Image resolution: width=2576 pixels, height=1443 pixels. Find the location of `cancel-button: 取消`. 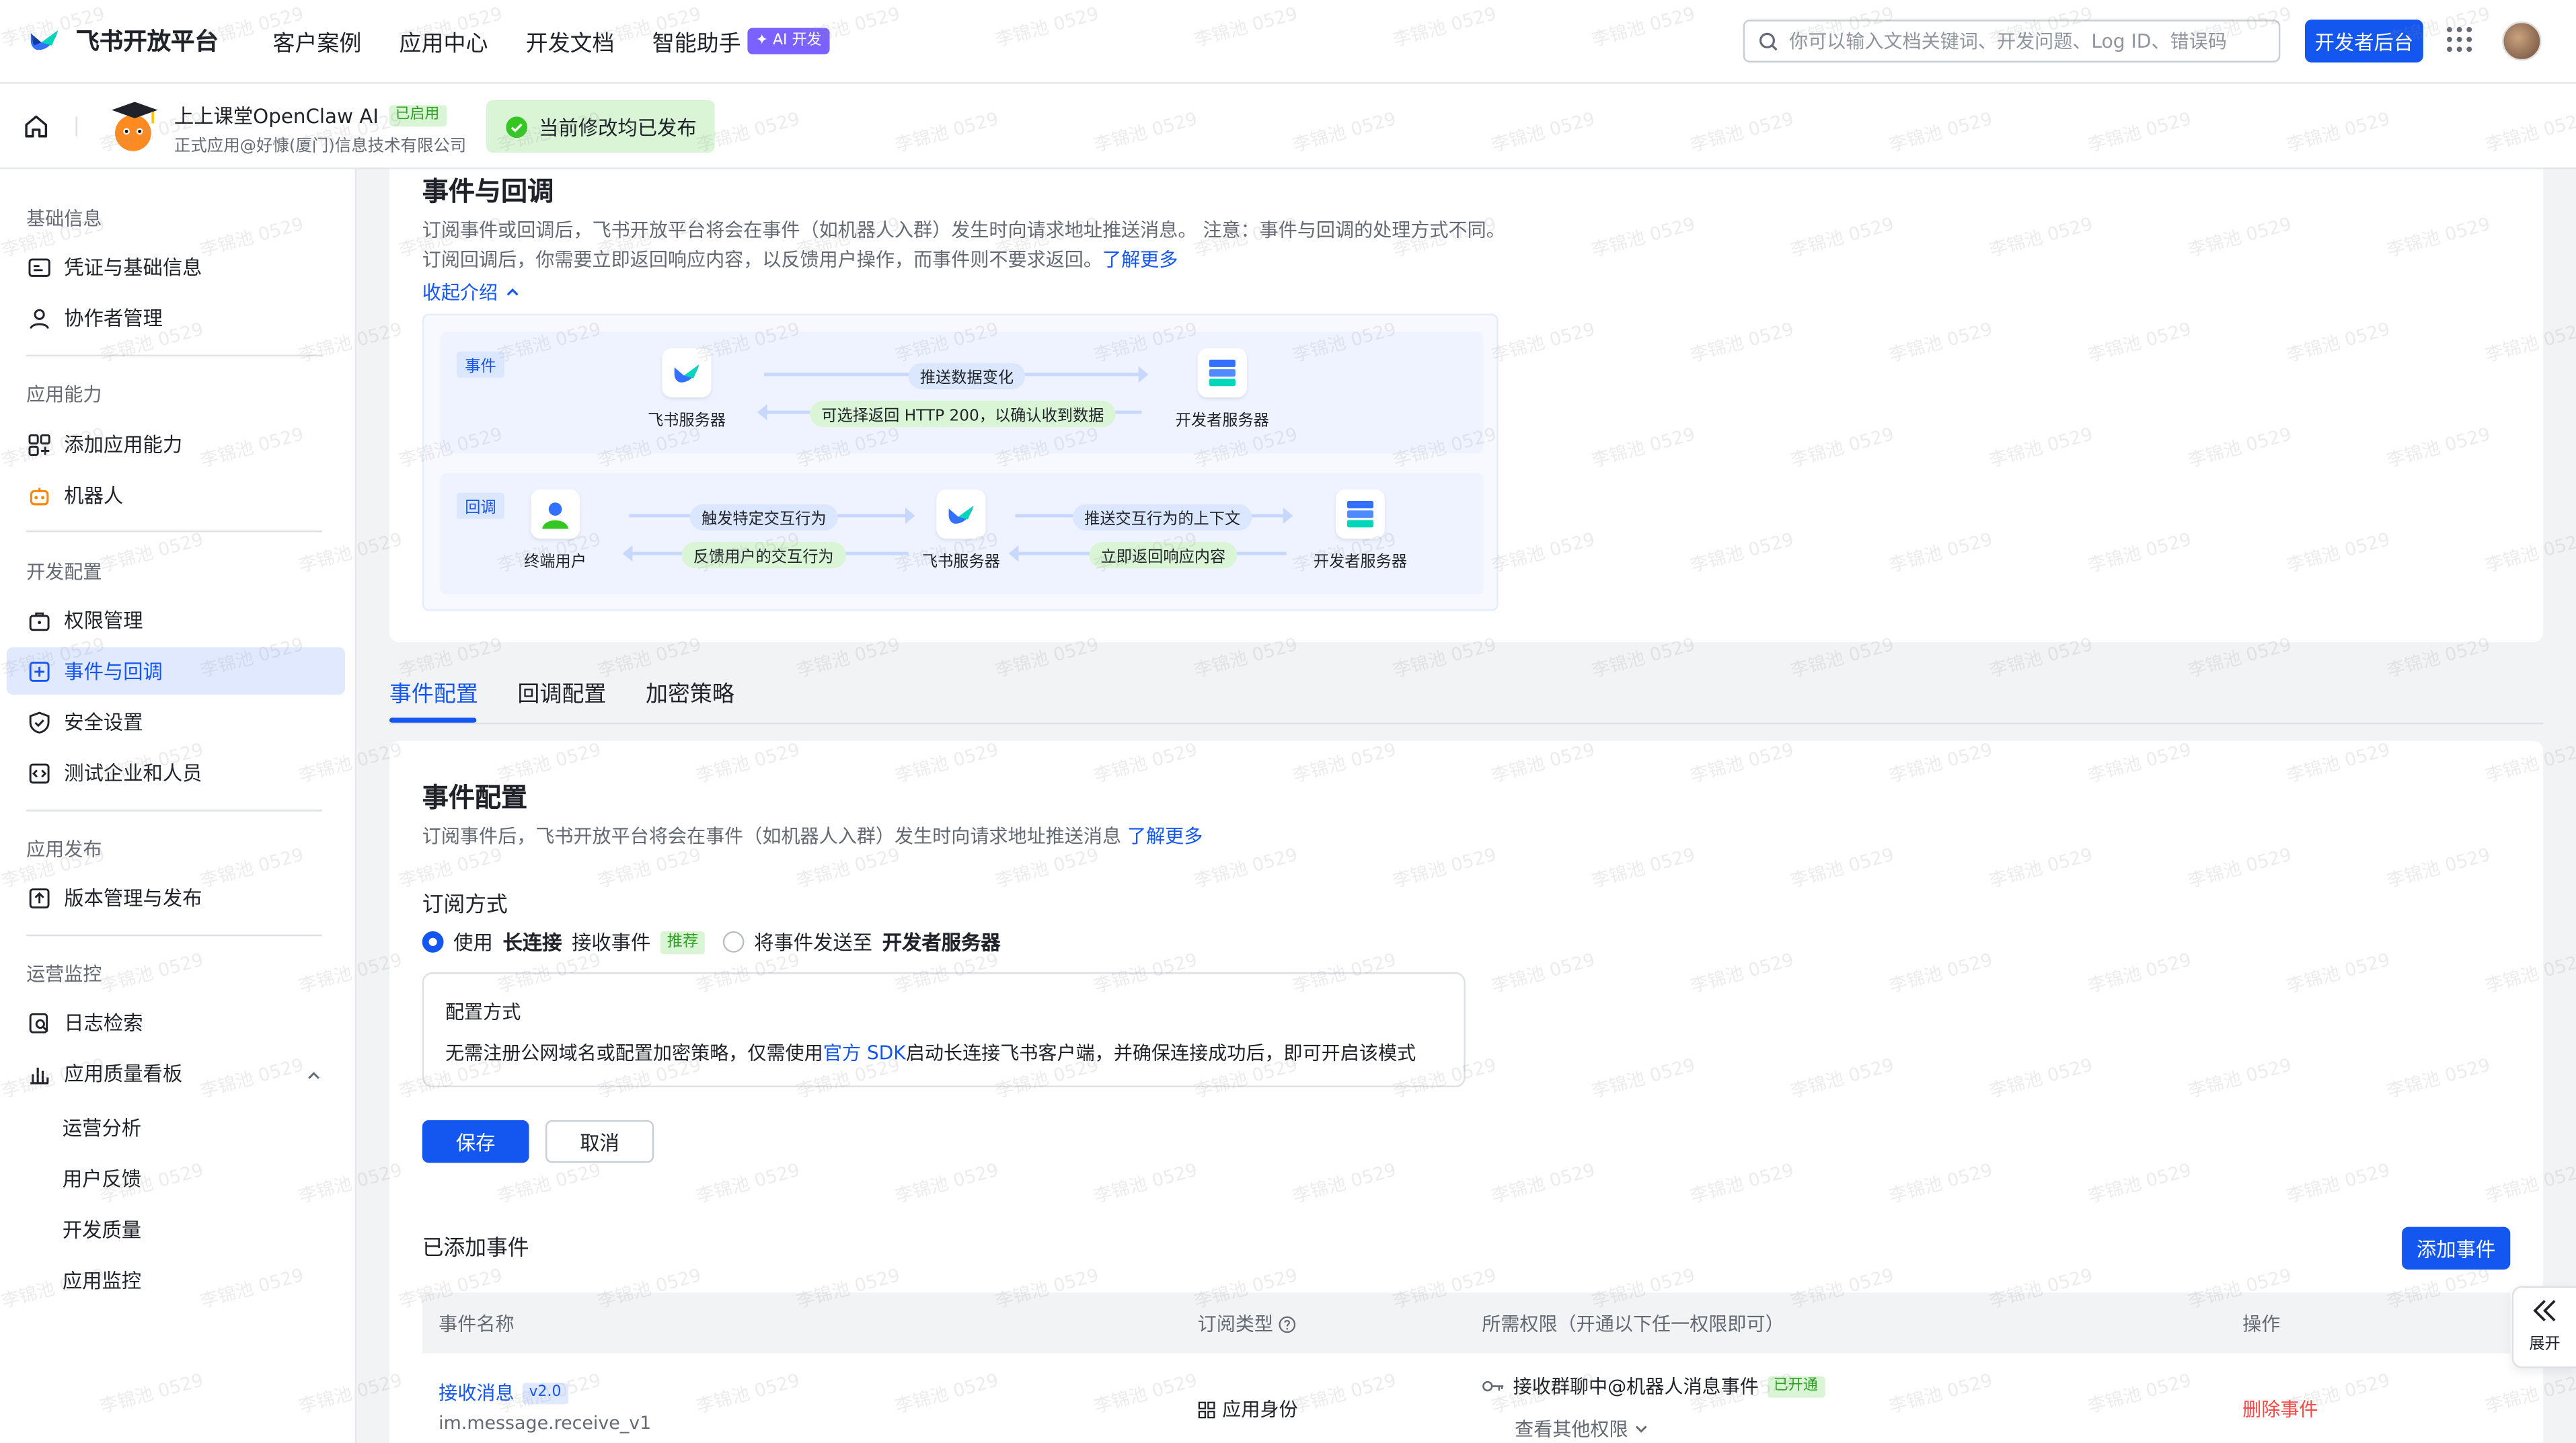

cancel-button: 取消 is located at coordinates (599, 1141).